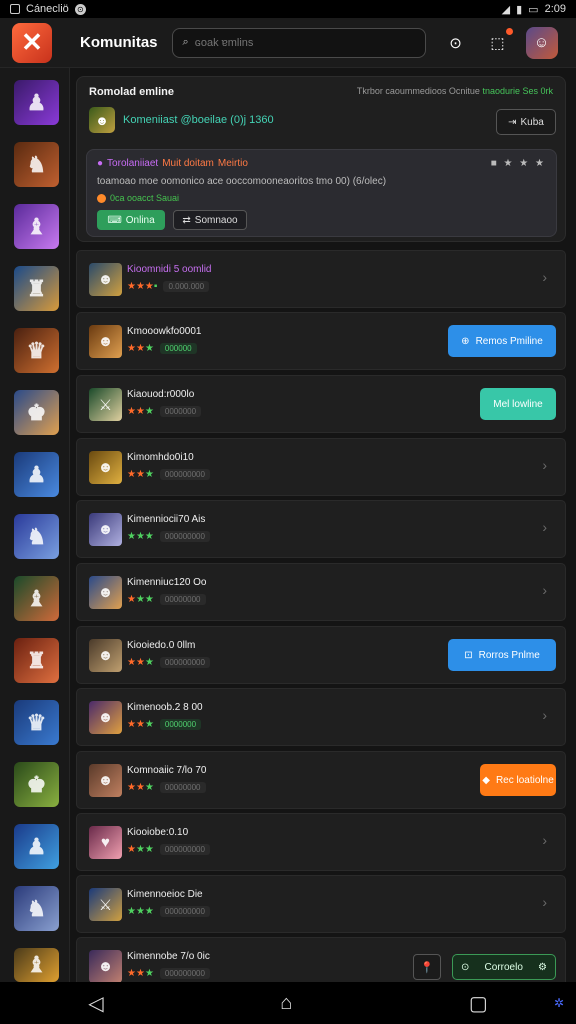 The width and height of the screenshot is (576, 1024). Describe the element at coordinates (161, 394) in the screenshot. I see `player-name: Kiaouod:r000lo` at that location.